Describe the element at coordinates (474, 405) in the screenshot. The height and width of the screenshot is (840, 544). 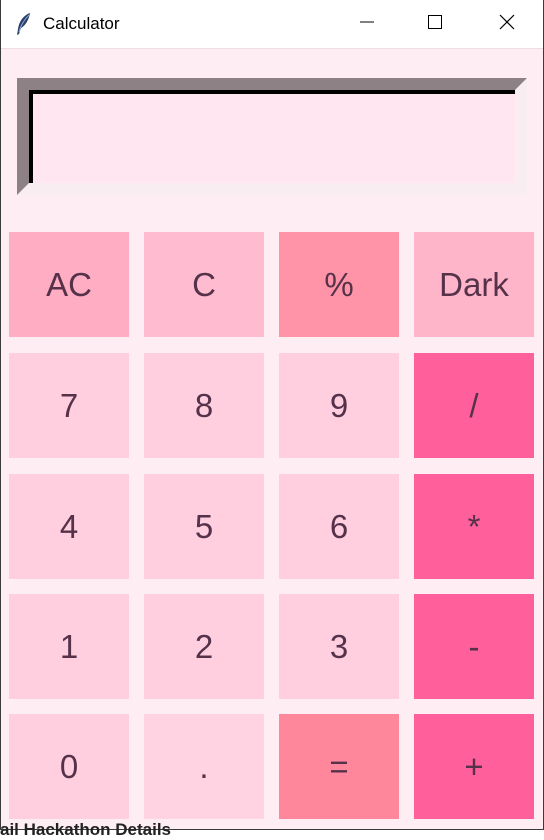
I see `divide-button: /` at that location.